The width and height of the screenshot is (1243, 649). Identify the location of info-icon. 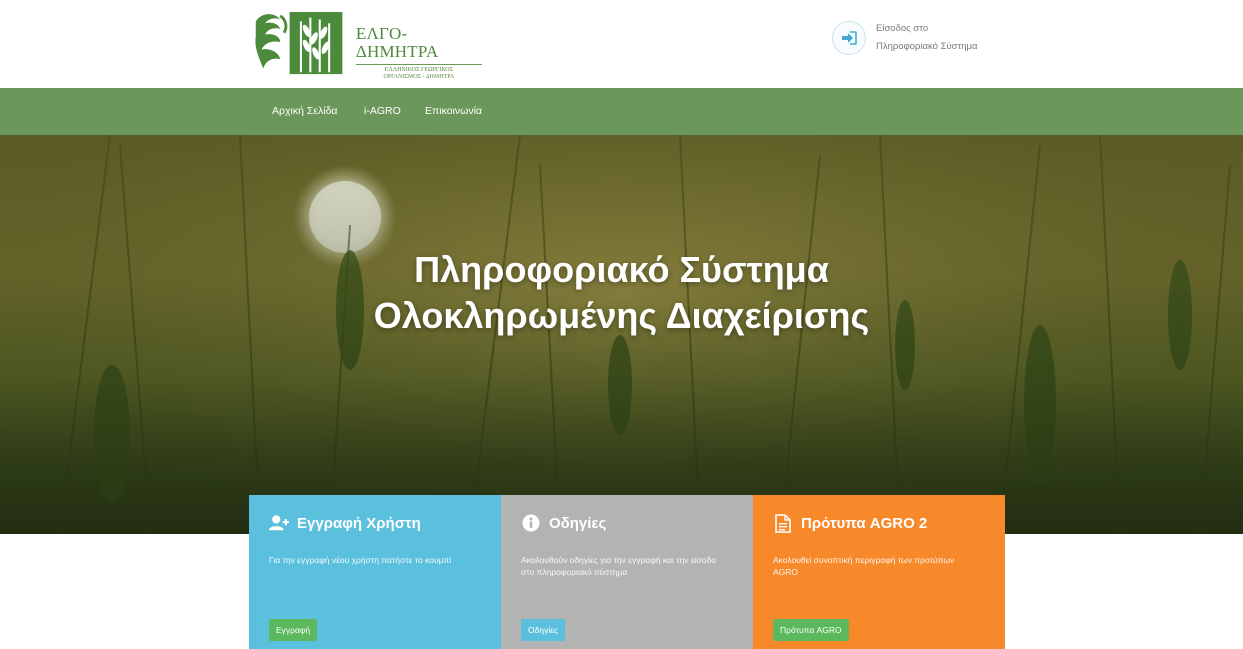
(531, 523).